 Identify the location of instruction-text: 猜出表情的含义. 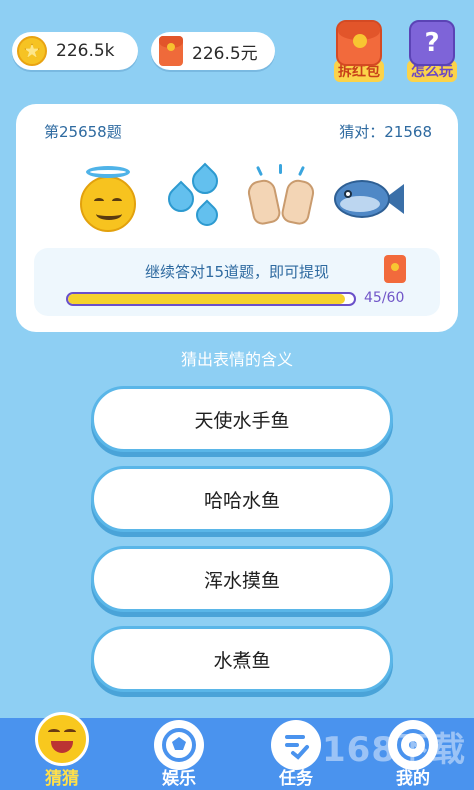
(236, 359).